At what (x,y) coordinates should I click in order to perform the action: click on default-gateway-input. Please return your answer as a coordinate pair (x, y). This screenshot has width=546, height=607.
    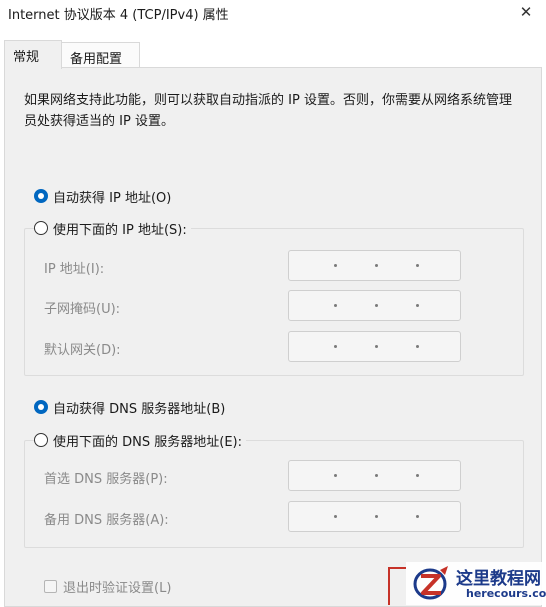
    Looking at the image, I should click on (374, 346).